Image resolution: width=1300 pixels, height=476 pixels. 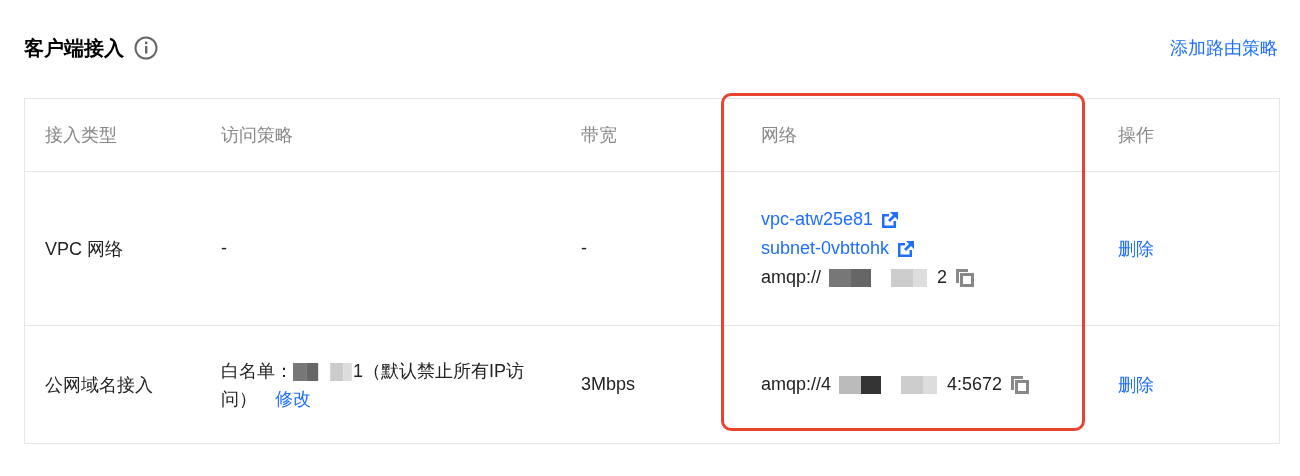 I want to click on resource-link: subnet-0vbttohk, so click(x=825, y=248).